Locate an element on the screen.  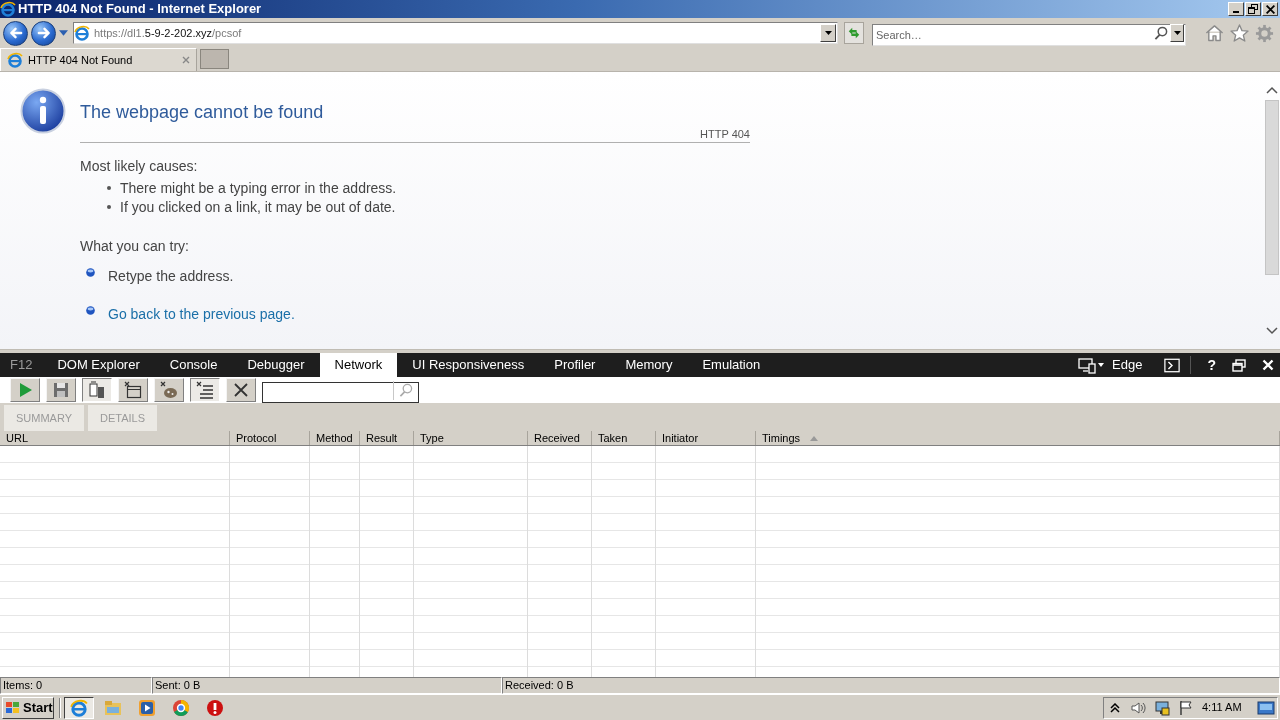
star-icon is located at coordinates (1239, 33).